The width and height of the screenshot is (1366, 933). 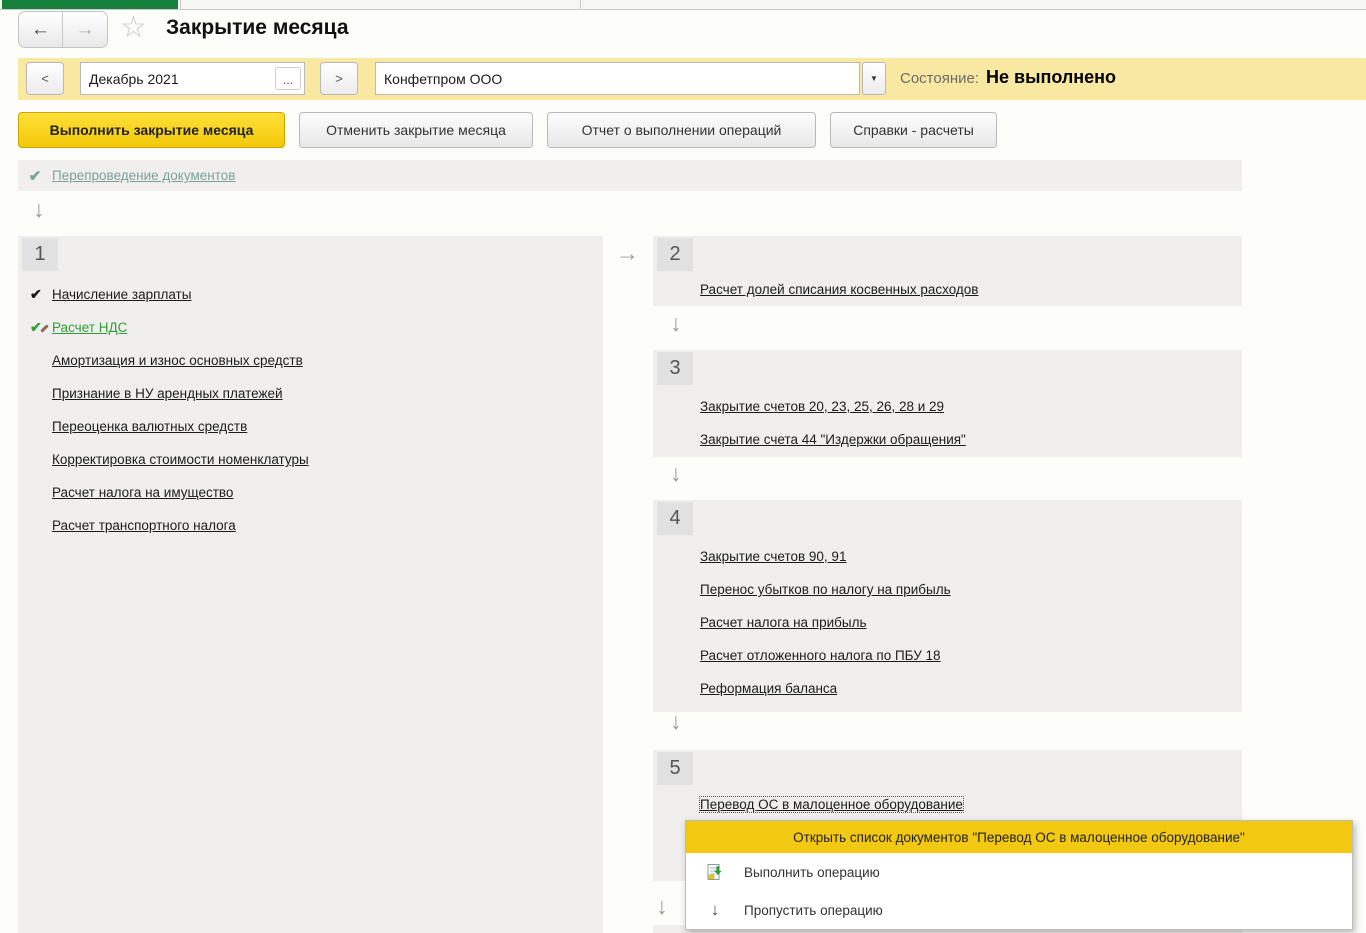 I want to click on operation-link-payroll: Начисление зарплаты, so click(x=121, y=294).